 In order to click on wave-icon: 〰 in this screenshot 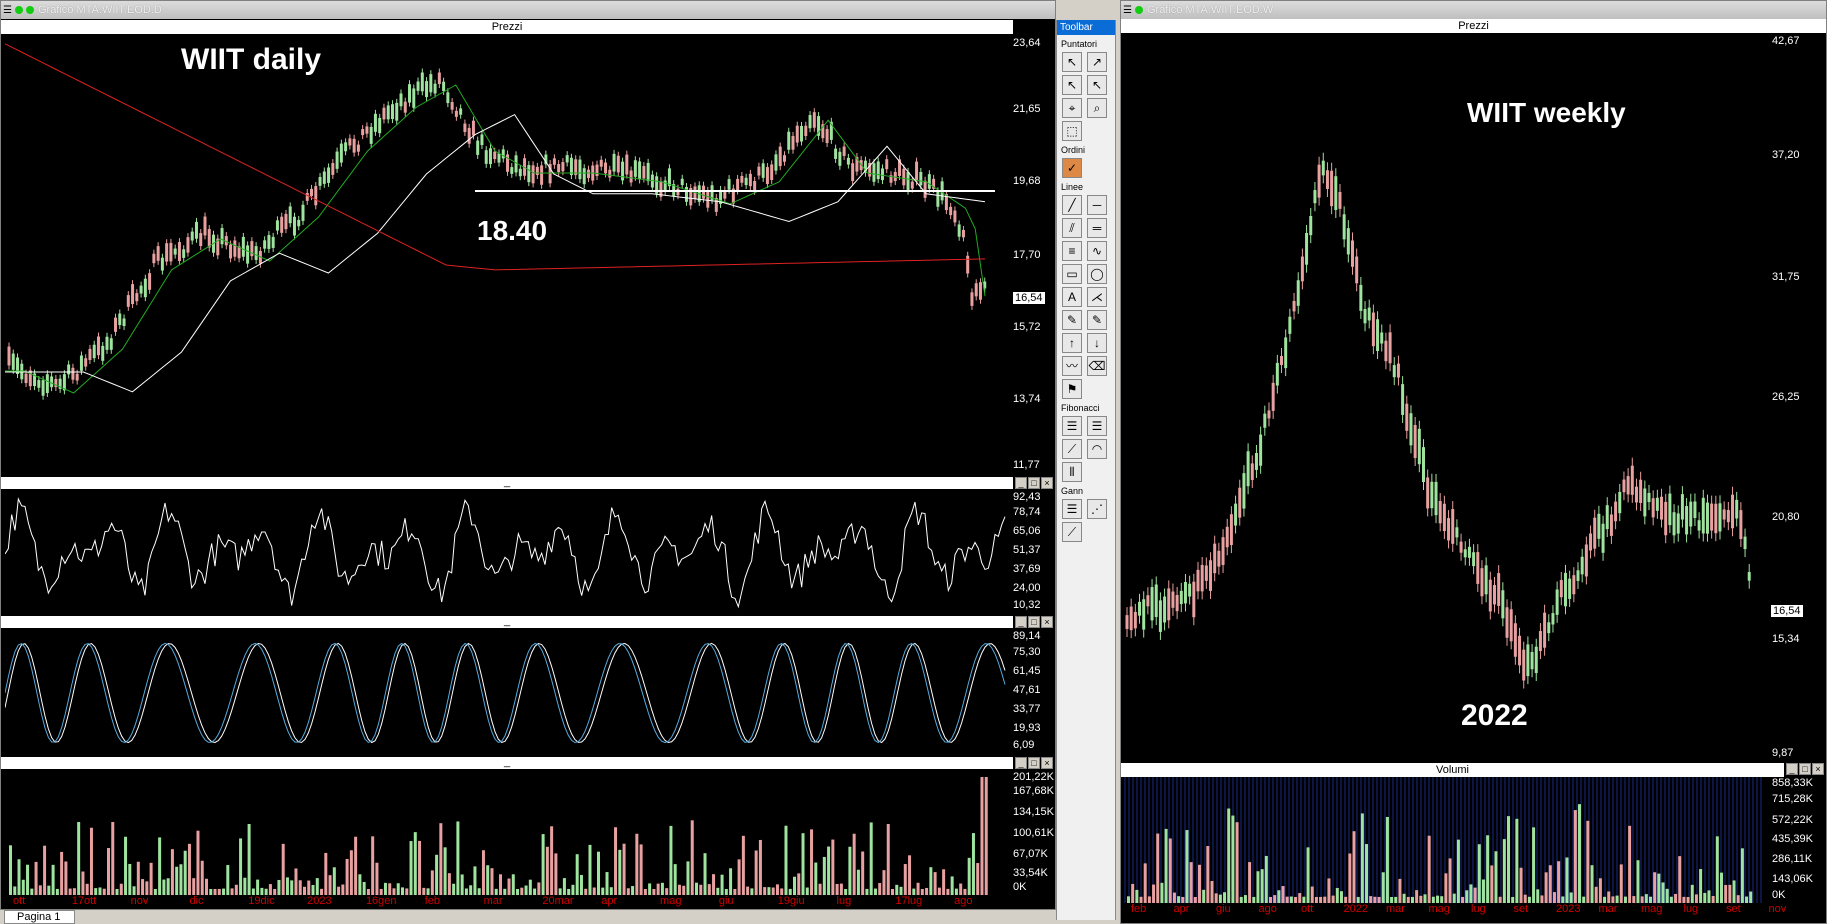, I will do `click(1072, 366)`.